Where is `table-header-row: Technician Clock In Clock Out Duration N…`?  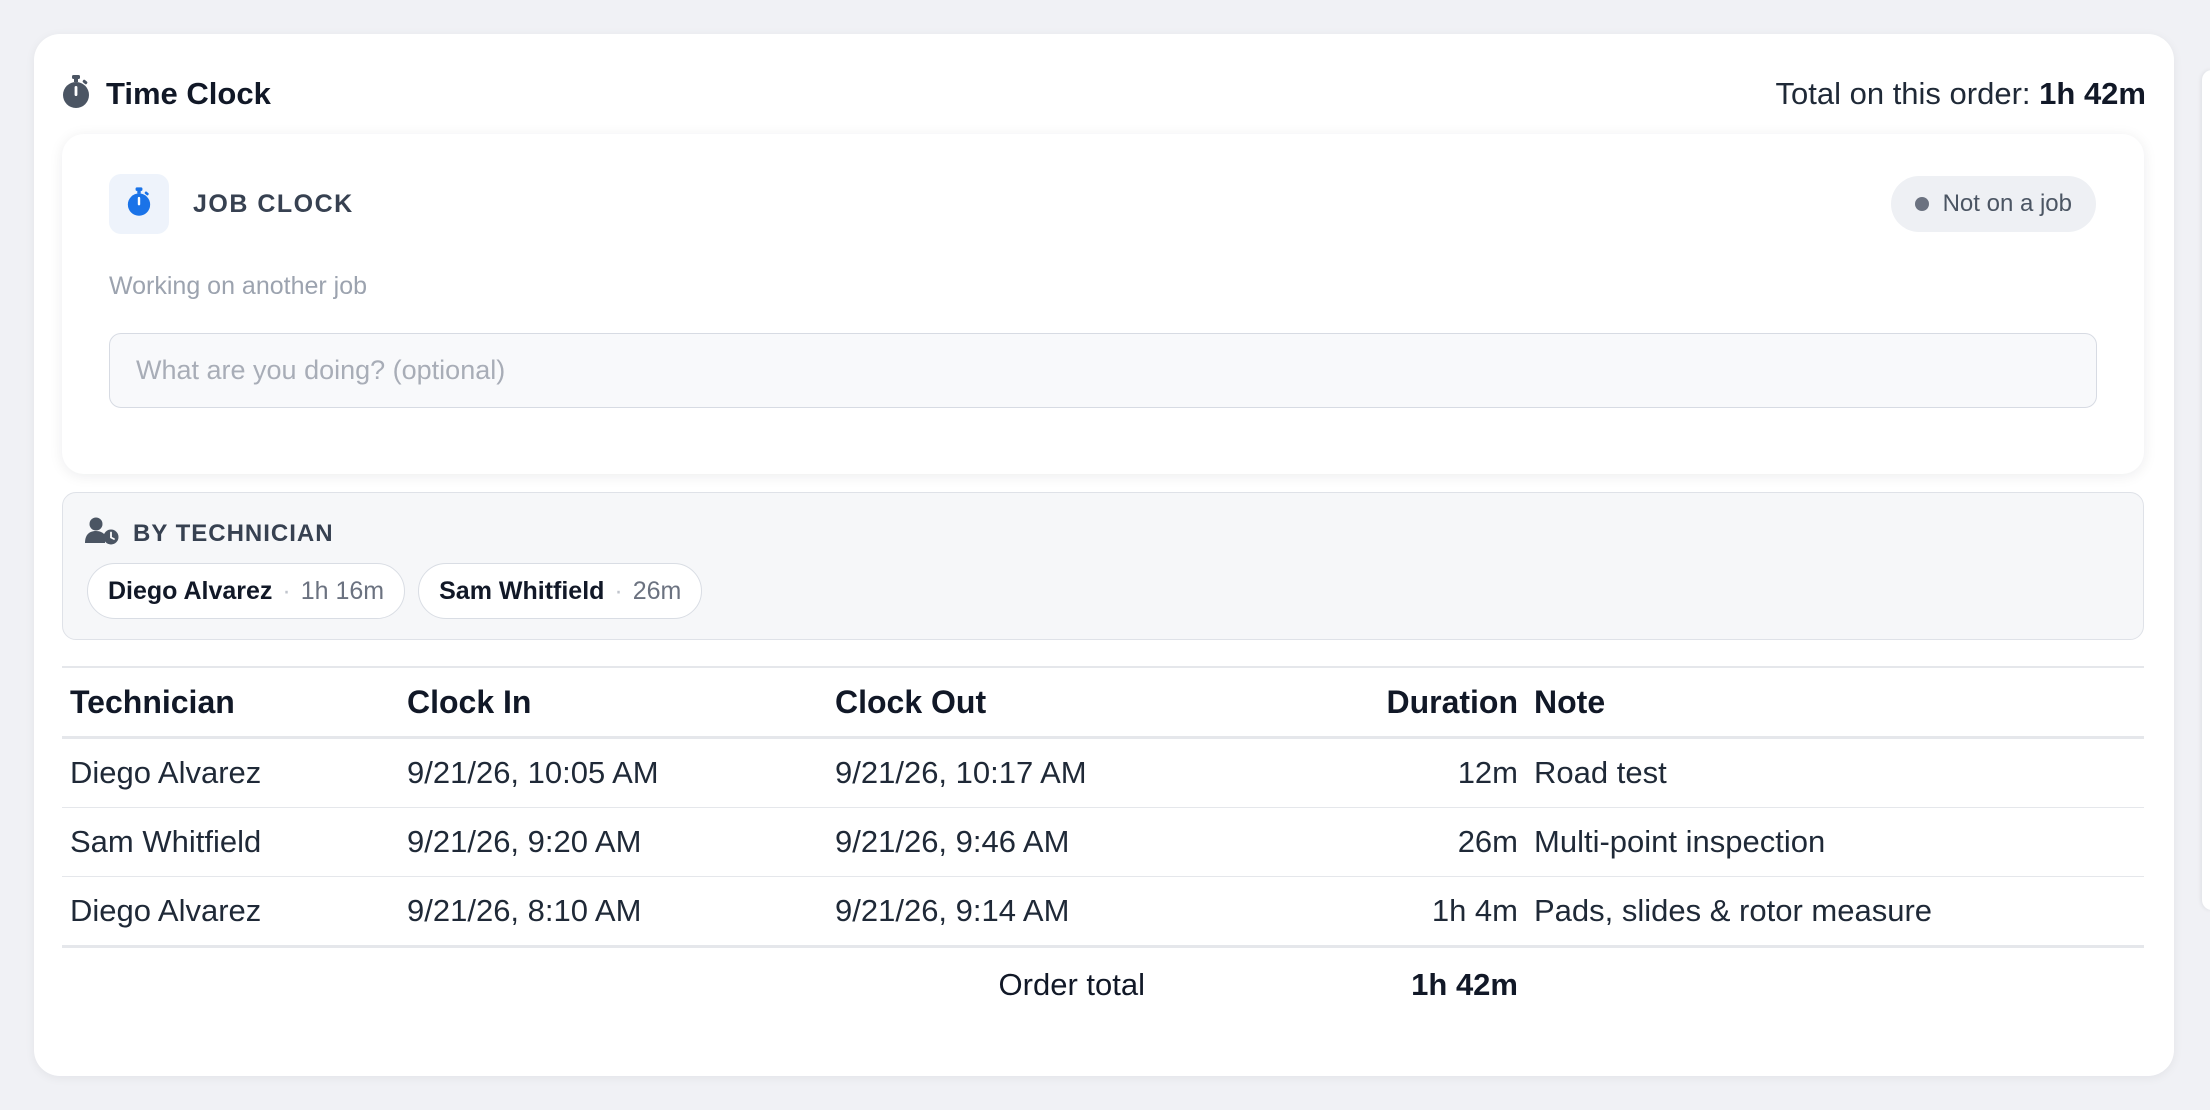 table-header-row: Technician Clock In Clock Out Duration N… is located at coordinates (1103, 703).